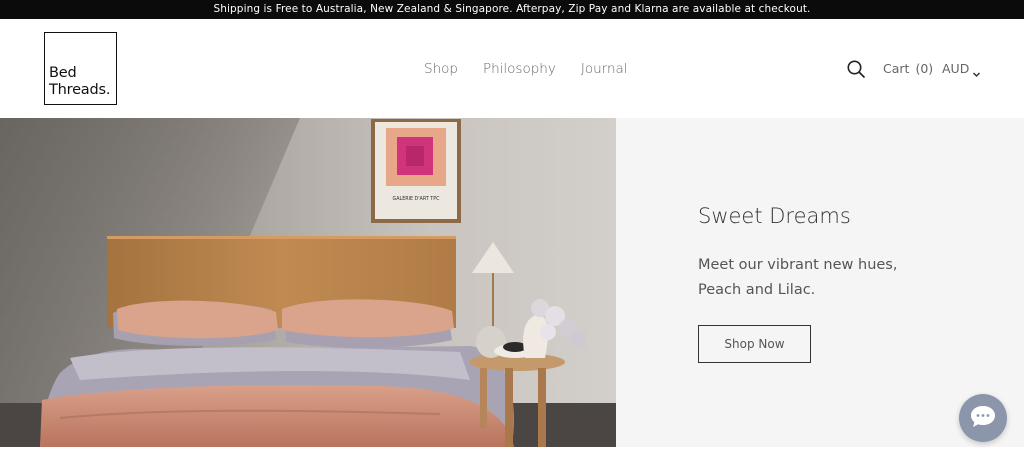 The image size is (1024, 458). What do you see at coordinates (80, 68) in the screenshot?
I see `site-logo: Bed Threads.` at bounding box center [80, 68].